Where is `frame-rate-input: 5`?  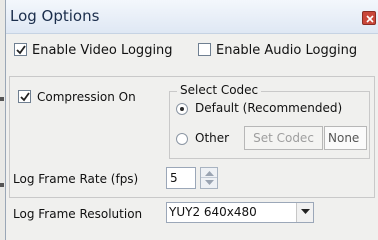
frame-rate-input: 5 is located at coordinates (181, 178).